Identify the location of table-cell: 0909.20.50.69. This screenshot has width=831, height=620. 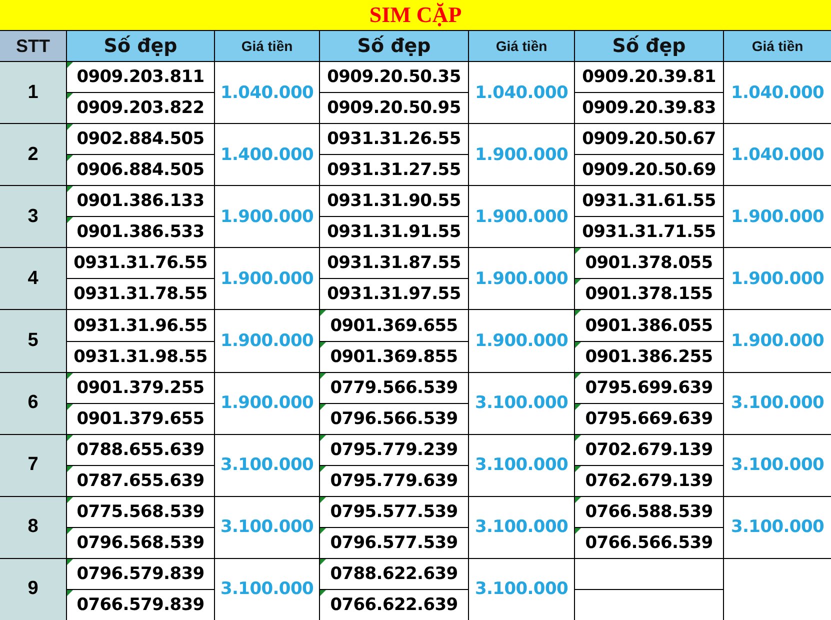
(649, 170).